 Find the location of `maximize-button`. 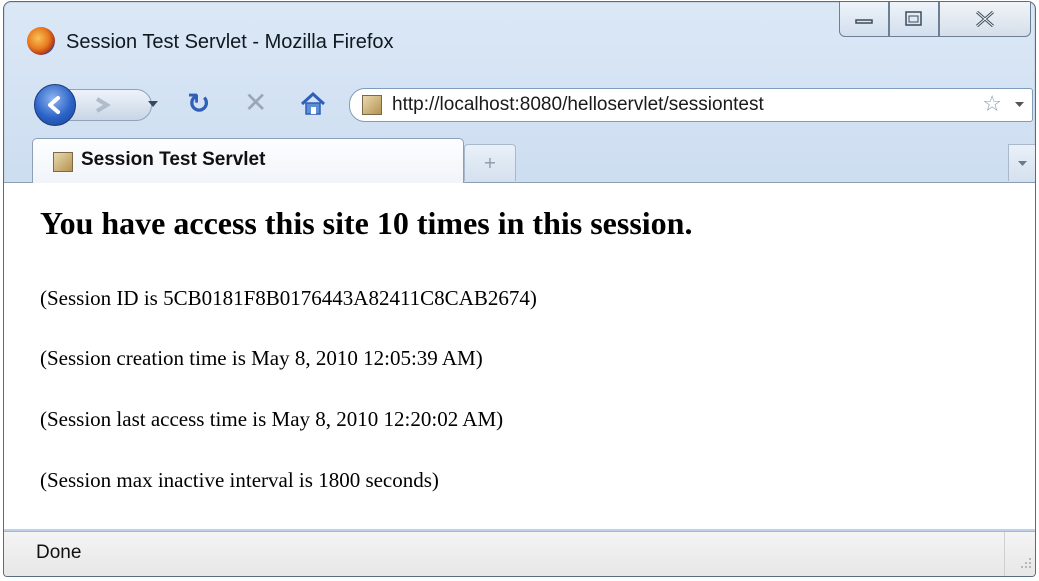

maximize-button is located at coordinates (914, 19).